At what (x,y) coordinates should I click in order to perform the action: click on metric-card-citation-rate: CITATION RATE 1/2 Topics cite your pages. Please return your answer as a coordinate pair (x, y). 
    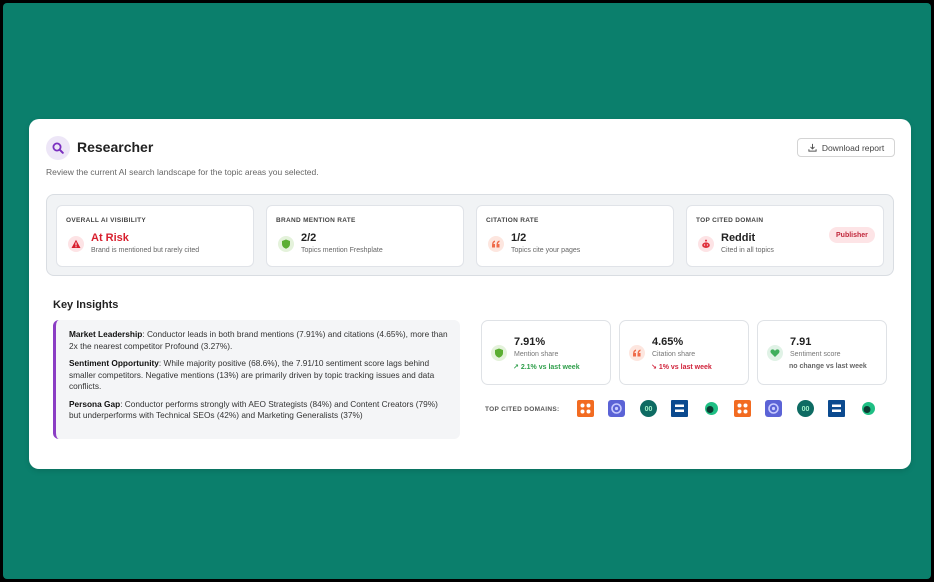
    Looking at the image, I should click on (575, 236).